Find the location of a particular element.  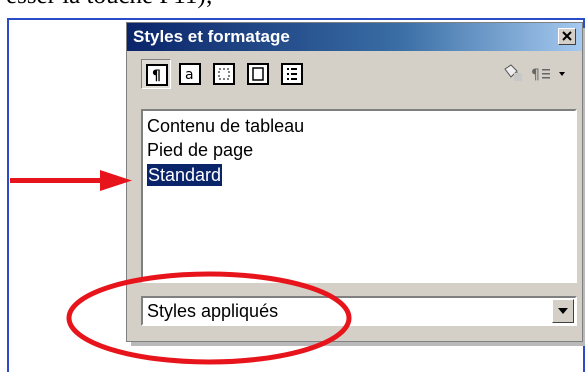

red-arrow is located at coordinates (71, 180).